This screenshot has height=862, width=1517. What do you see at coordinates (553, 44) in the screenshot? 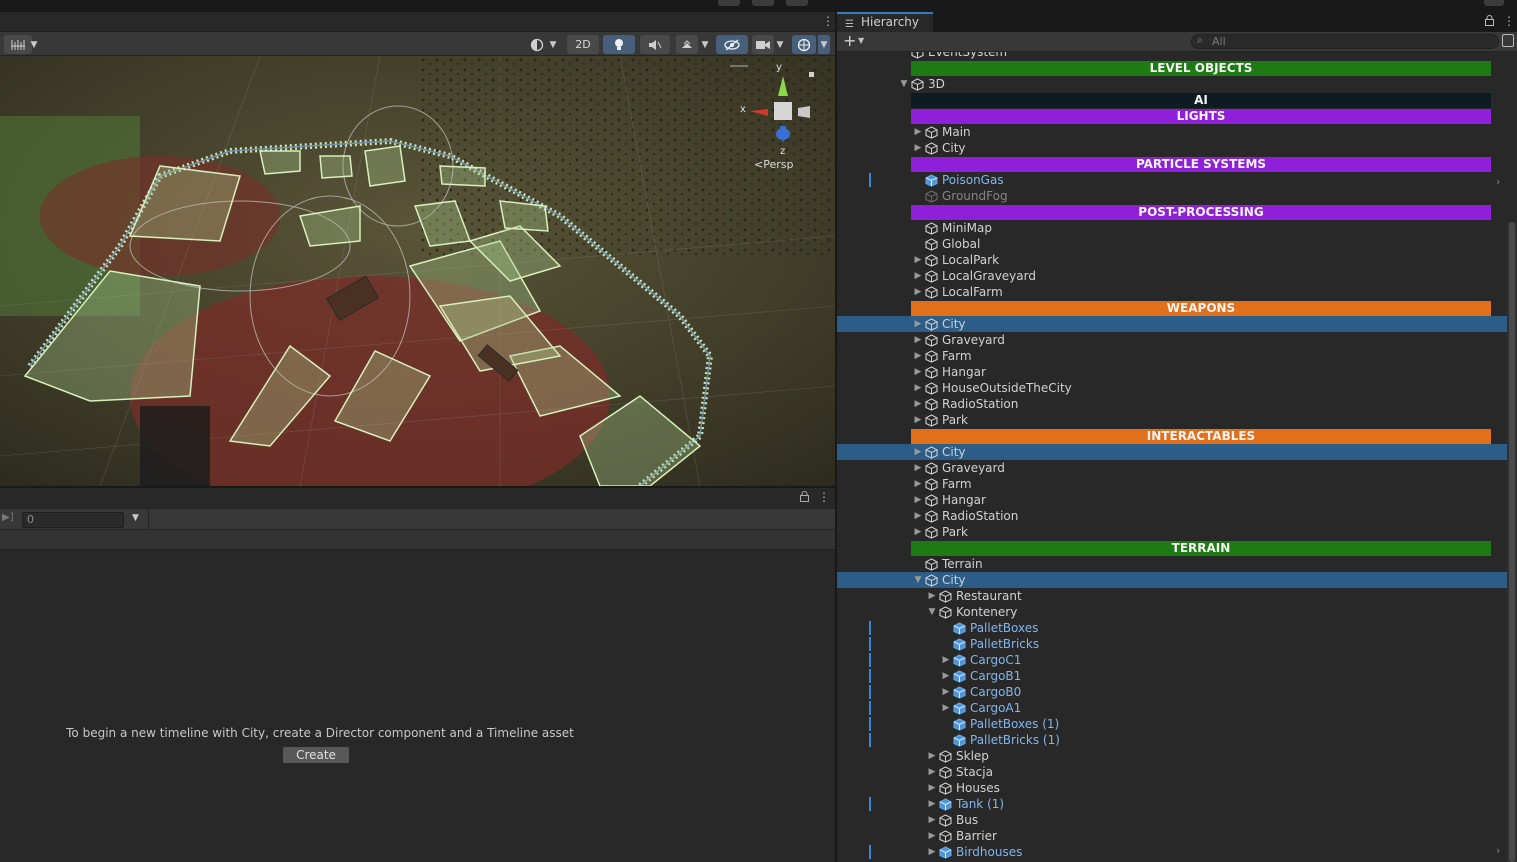
I see `shading-dropdown-icon: ▼` at bounding box center [553, 44].